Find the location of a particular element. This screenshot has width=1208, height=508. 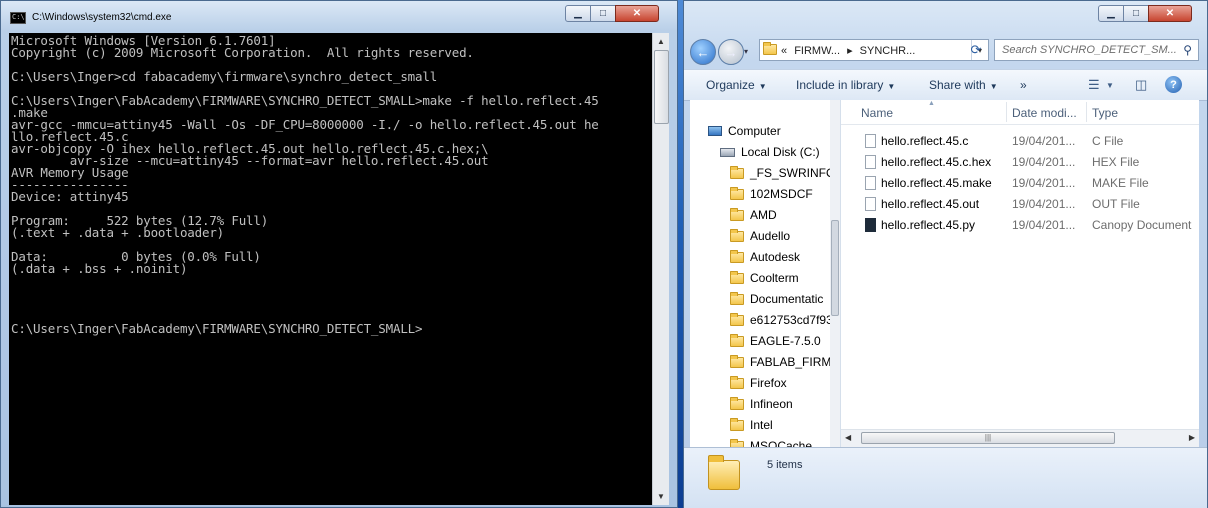

nav-pane-scrollbar is located at coordinates (835, 273).